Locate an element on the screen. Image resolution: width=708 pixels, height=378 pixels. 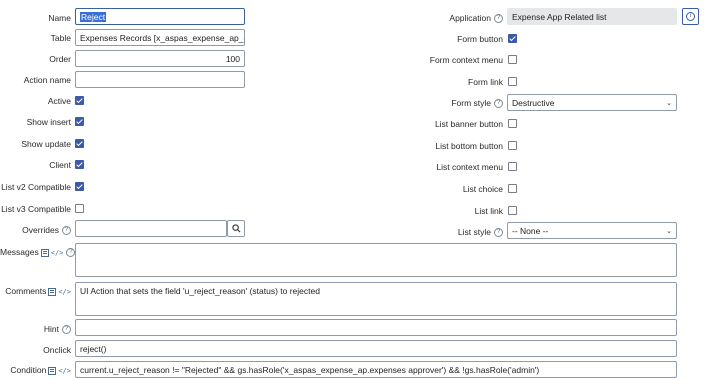
action-name-input is located at coordinates (160, 79).